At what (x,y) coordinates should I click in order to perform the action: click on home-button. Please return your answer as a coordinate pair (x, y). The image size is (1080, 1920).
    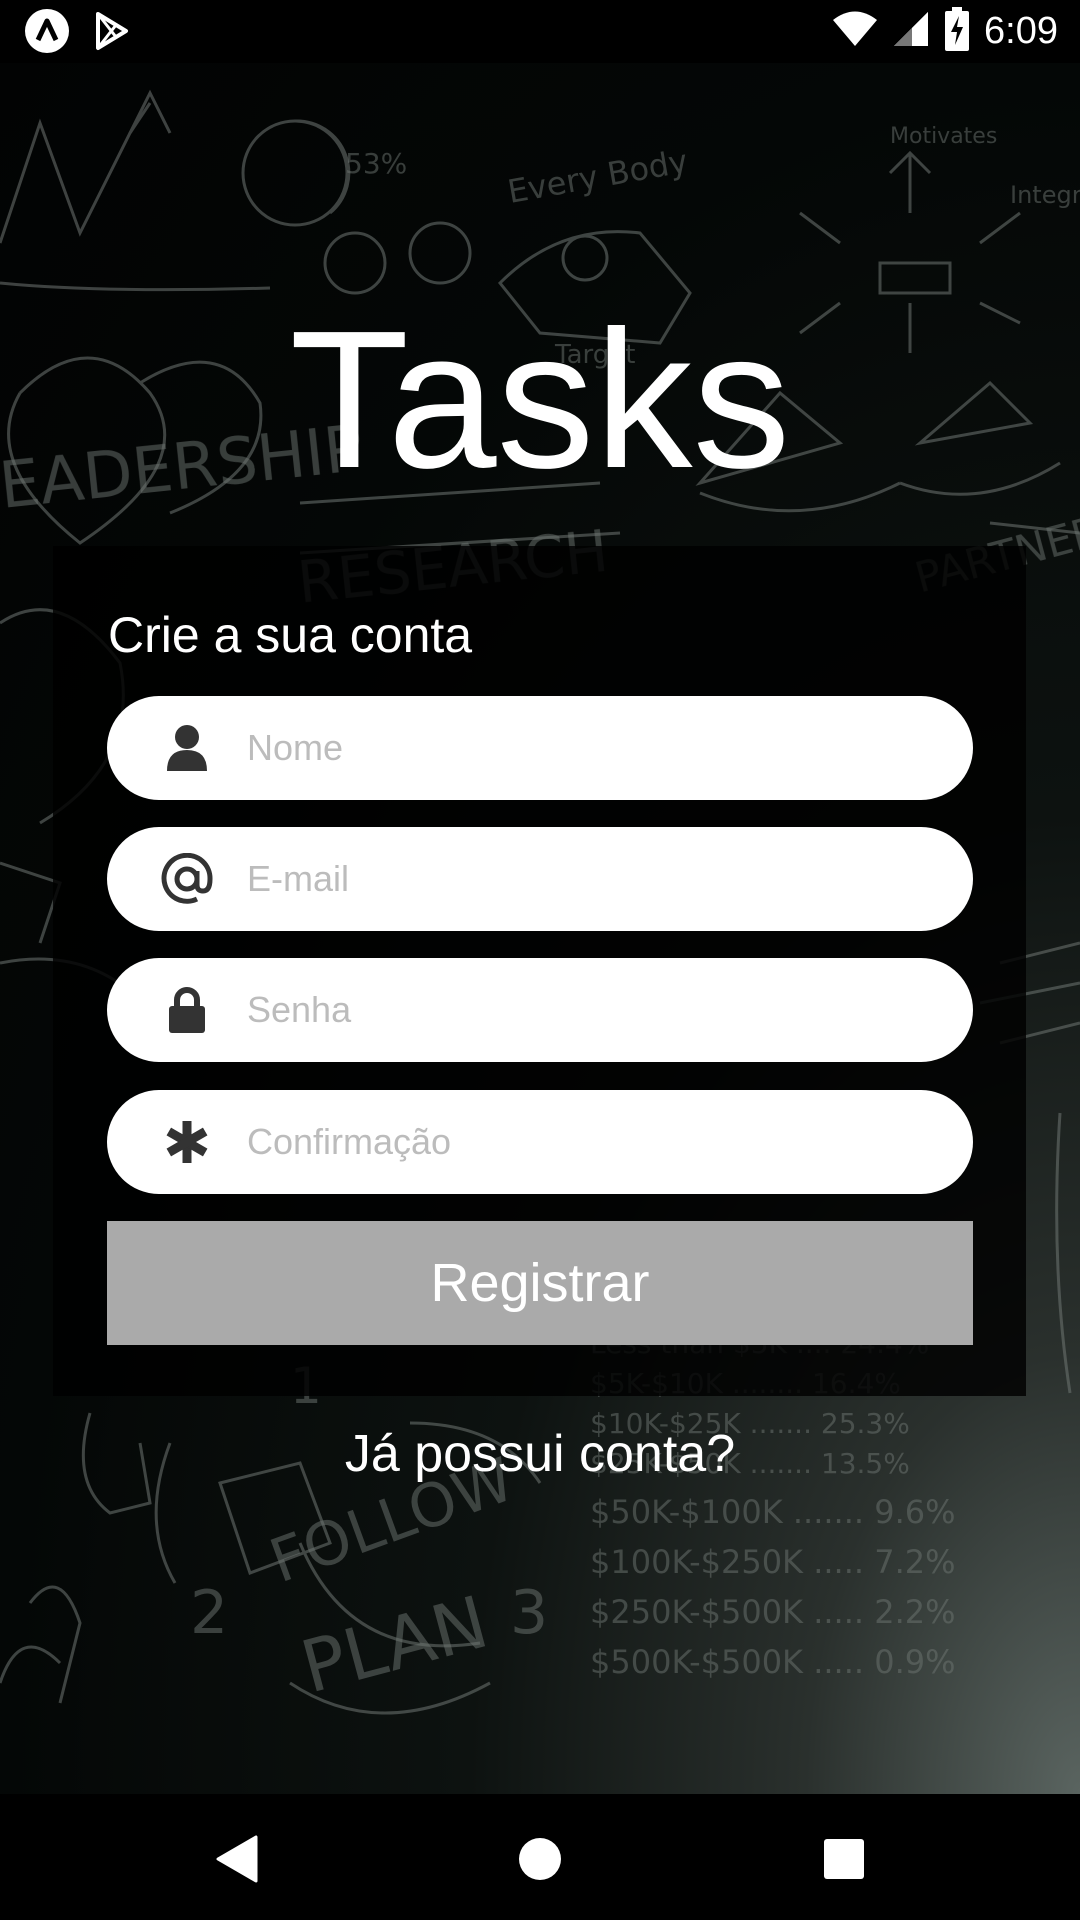
    Looking at the image, I should click on (540, 1859).